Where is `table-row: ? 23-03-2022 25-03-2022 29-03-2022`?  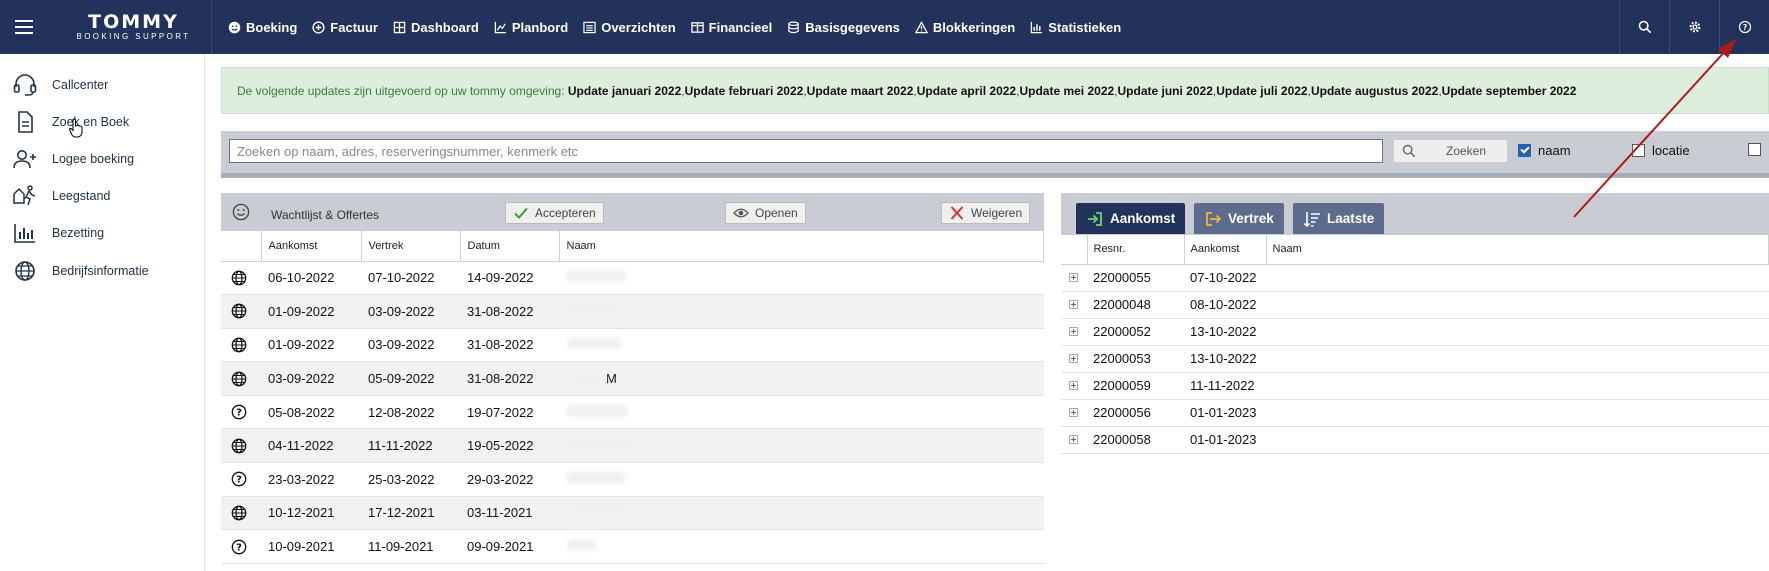
table-row: ? 23-03-2022 25-03-2022 29-03-2022 is located at coordinates (632, 479).